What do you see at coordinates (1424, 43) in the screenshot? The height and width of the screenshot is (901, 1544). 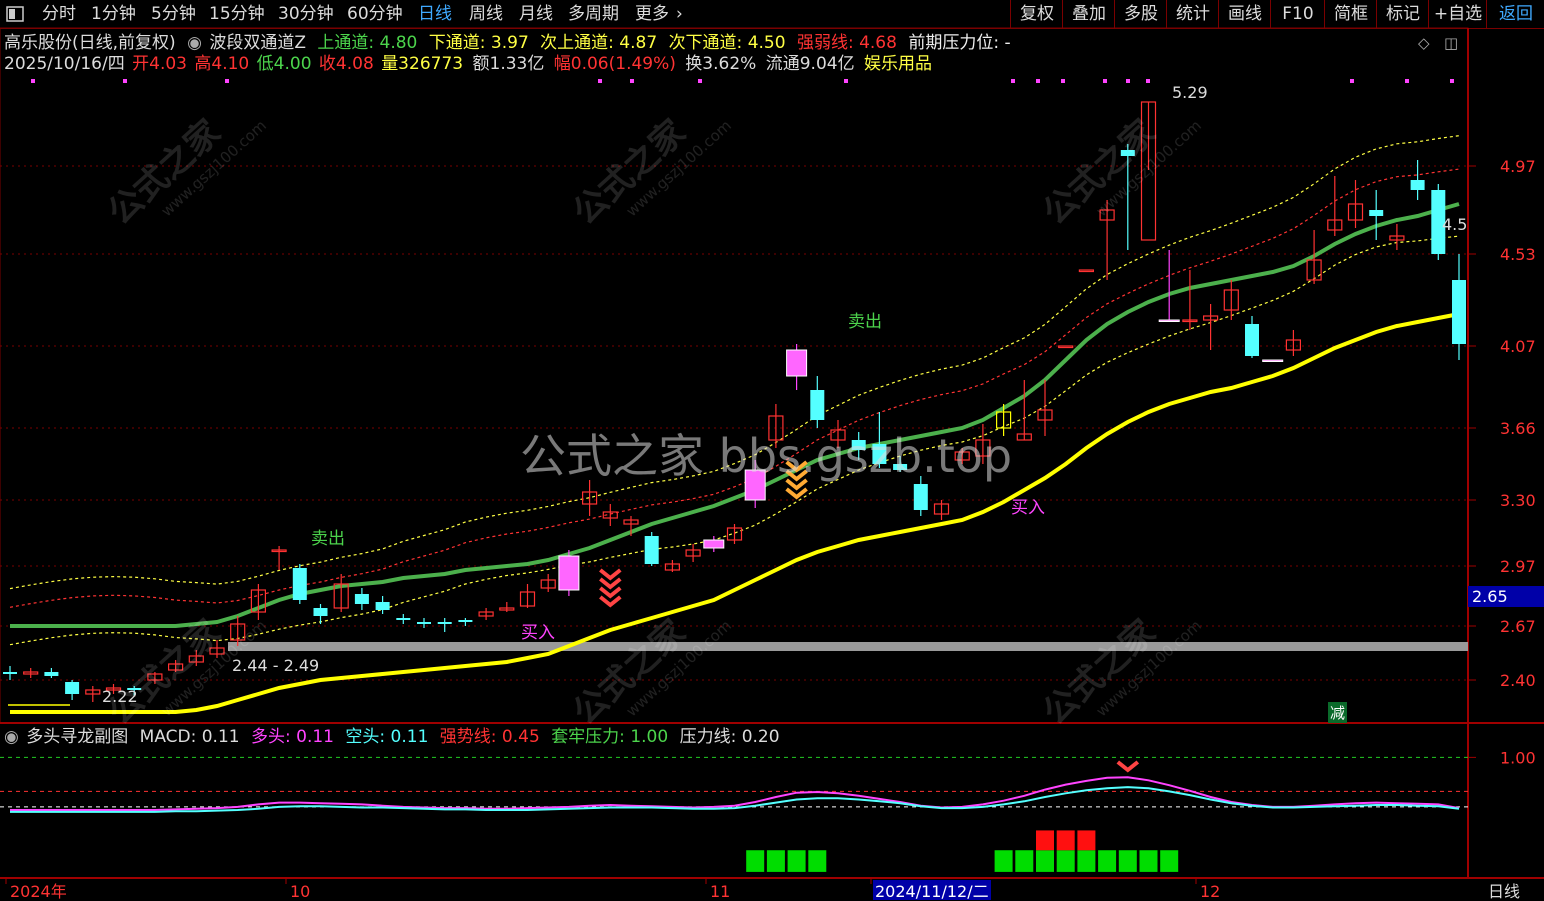 I see `diamond-icon: ◇` at bounding box center [1424, 43].